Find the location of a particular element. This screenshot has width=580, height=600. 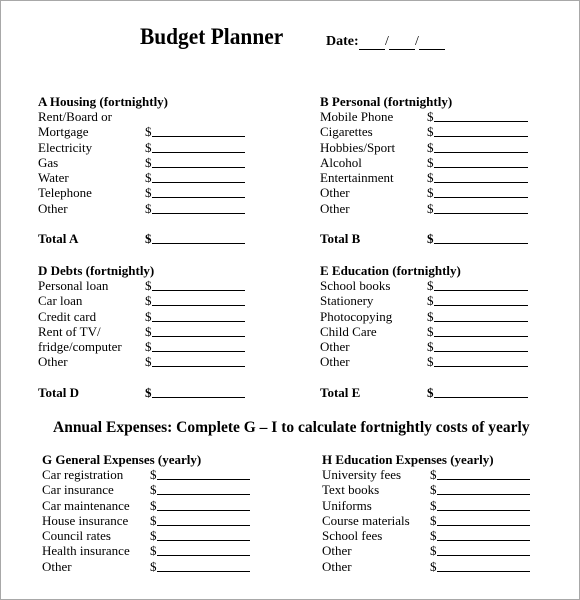

line-item-label: Course materials is located at coordinates (366, 520).